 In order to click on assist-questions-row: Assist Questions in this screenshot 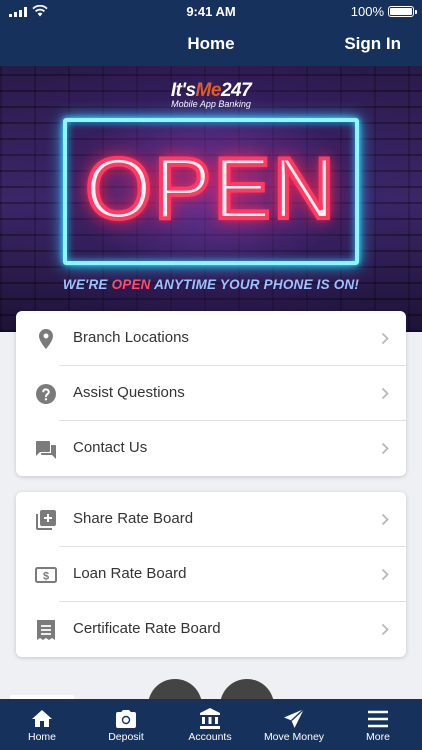, I will do `click(211, 393)`.